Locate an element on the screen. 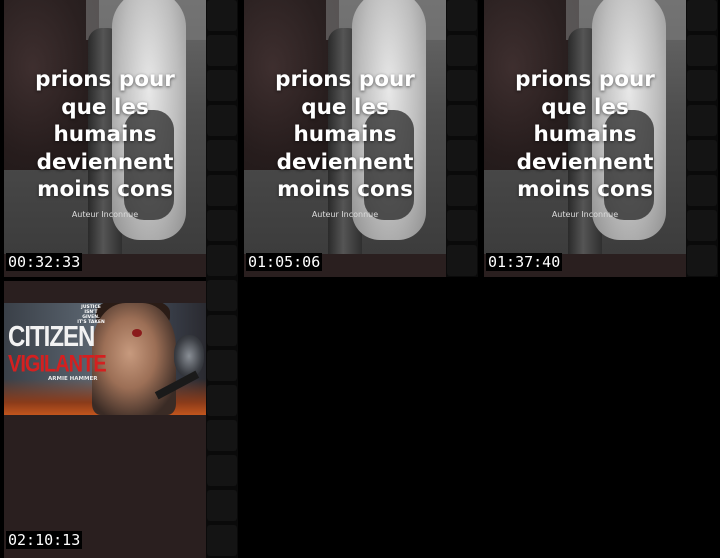 The height and width of the screenshot is (558, 720). timestamp: 01:05:06 is located at coordinates (284, 262).